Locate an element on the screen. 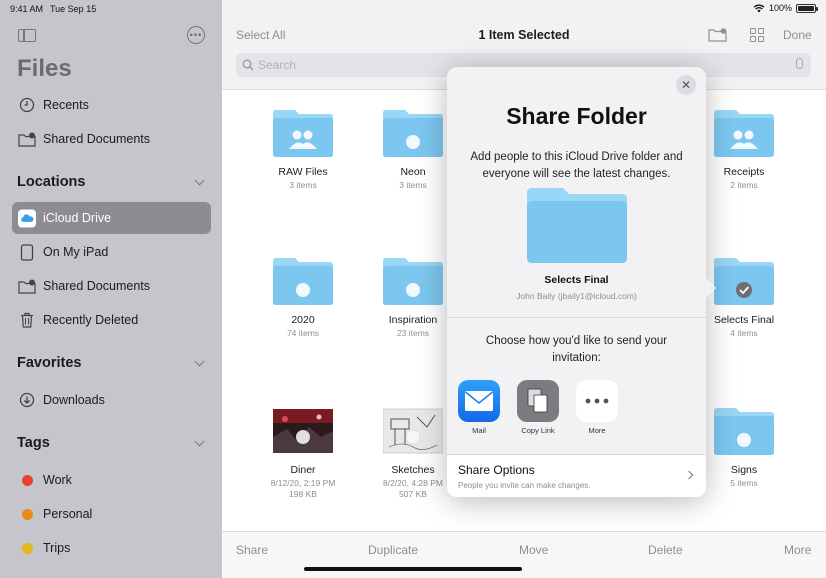  section-favorites: Favorites is located at coordinates (112, 363).